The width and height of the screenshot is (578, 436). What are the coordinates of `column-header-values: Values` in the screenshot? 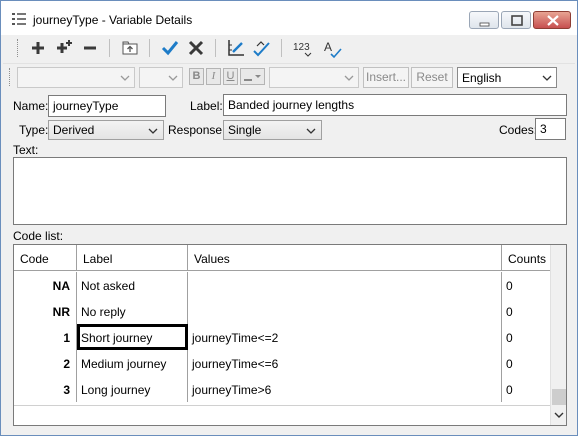 It's located at (345, 258).